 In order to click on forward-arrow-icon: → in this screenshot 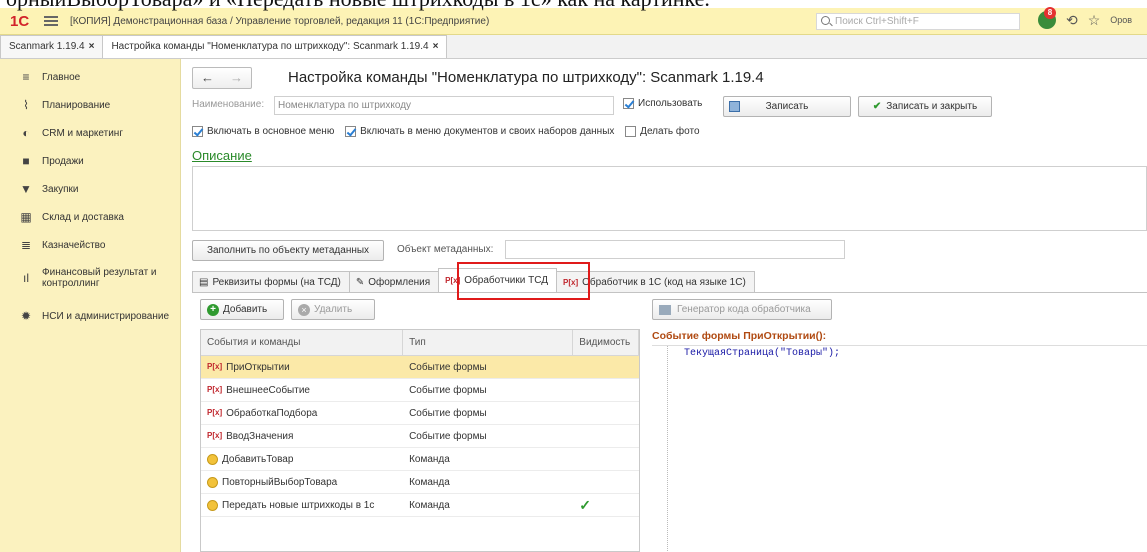, I will do `click(236, 78)`.